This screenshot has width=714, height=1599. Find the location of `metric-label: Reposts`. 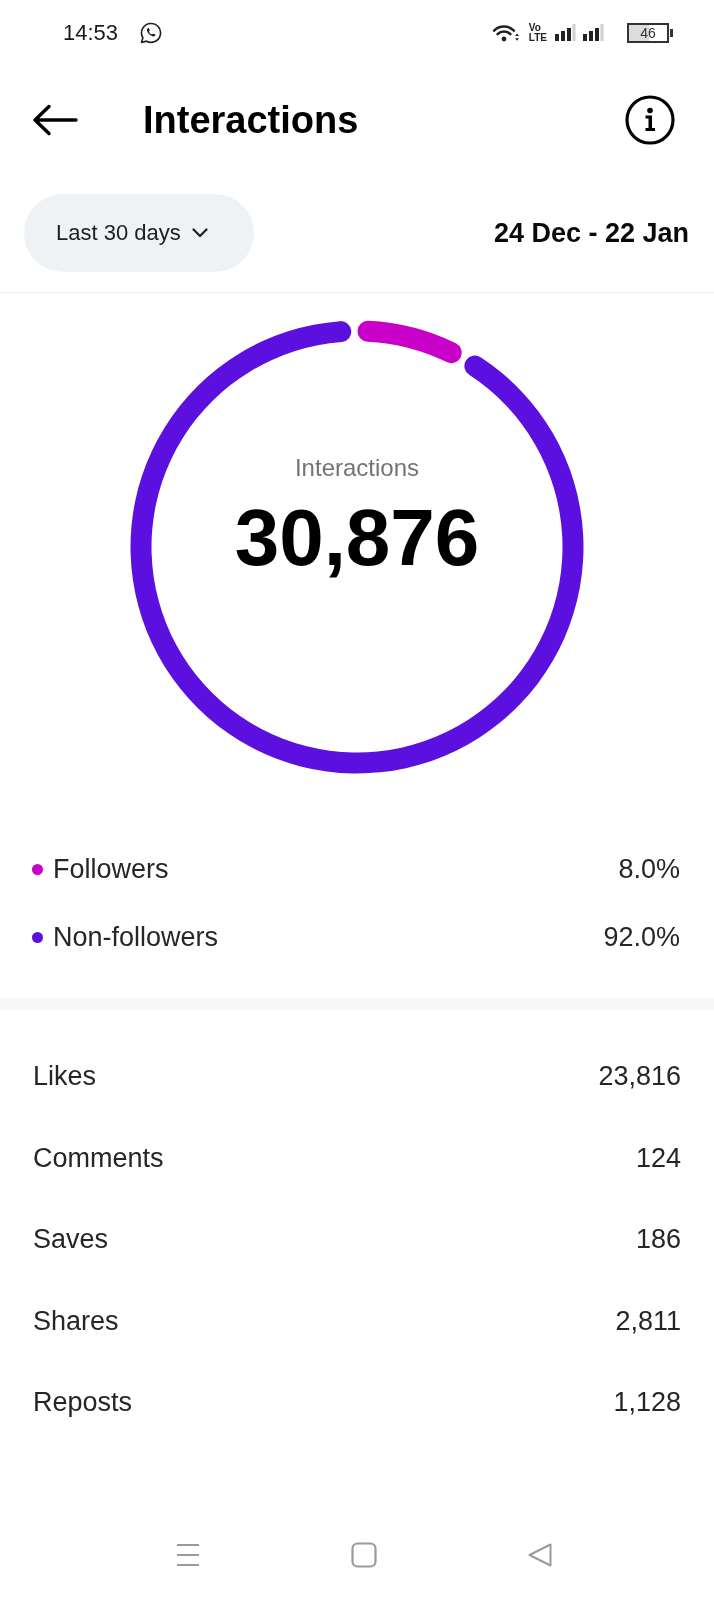

metric-label: Reposts is located at coordinates (83, 1403).